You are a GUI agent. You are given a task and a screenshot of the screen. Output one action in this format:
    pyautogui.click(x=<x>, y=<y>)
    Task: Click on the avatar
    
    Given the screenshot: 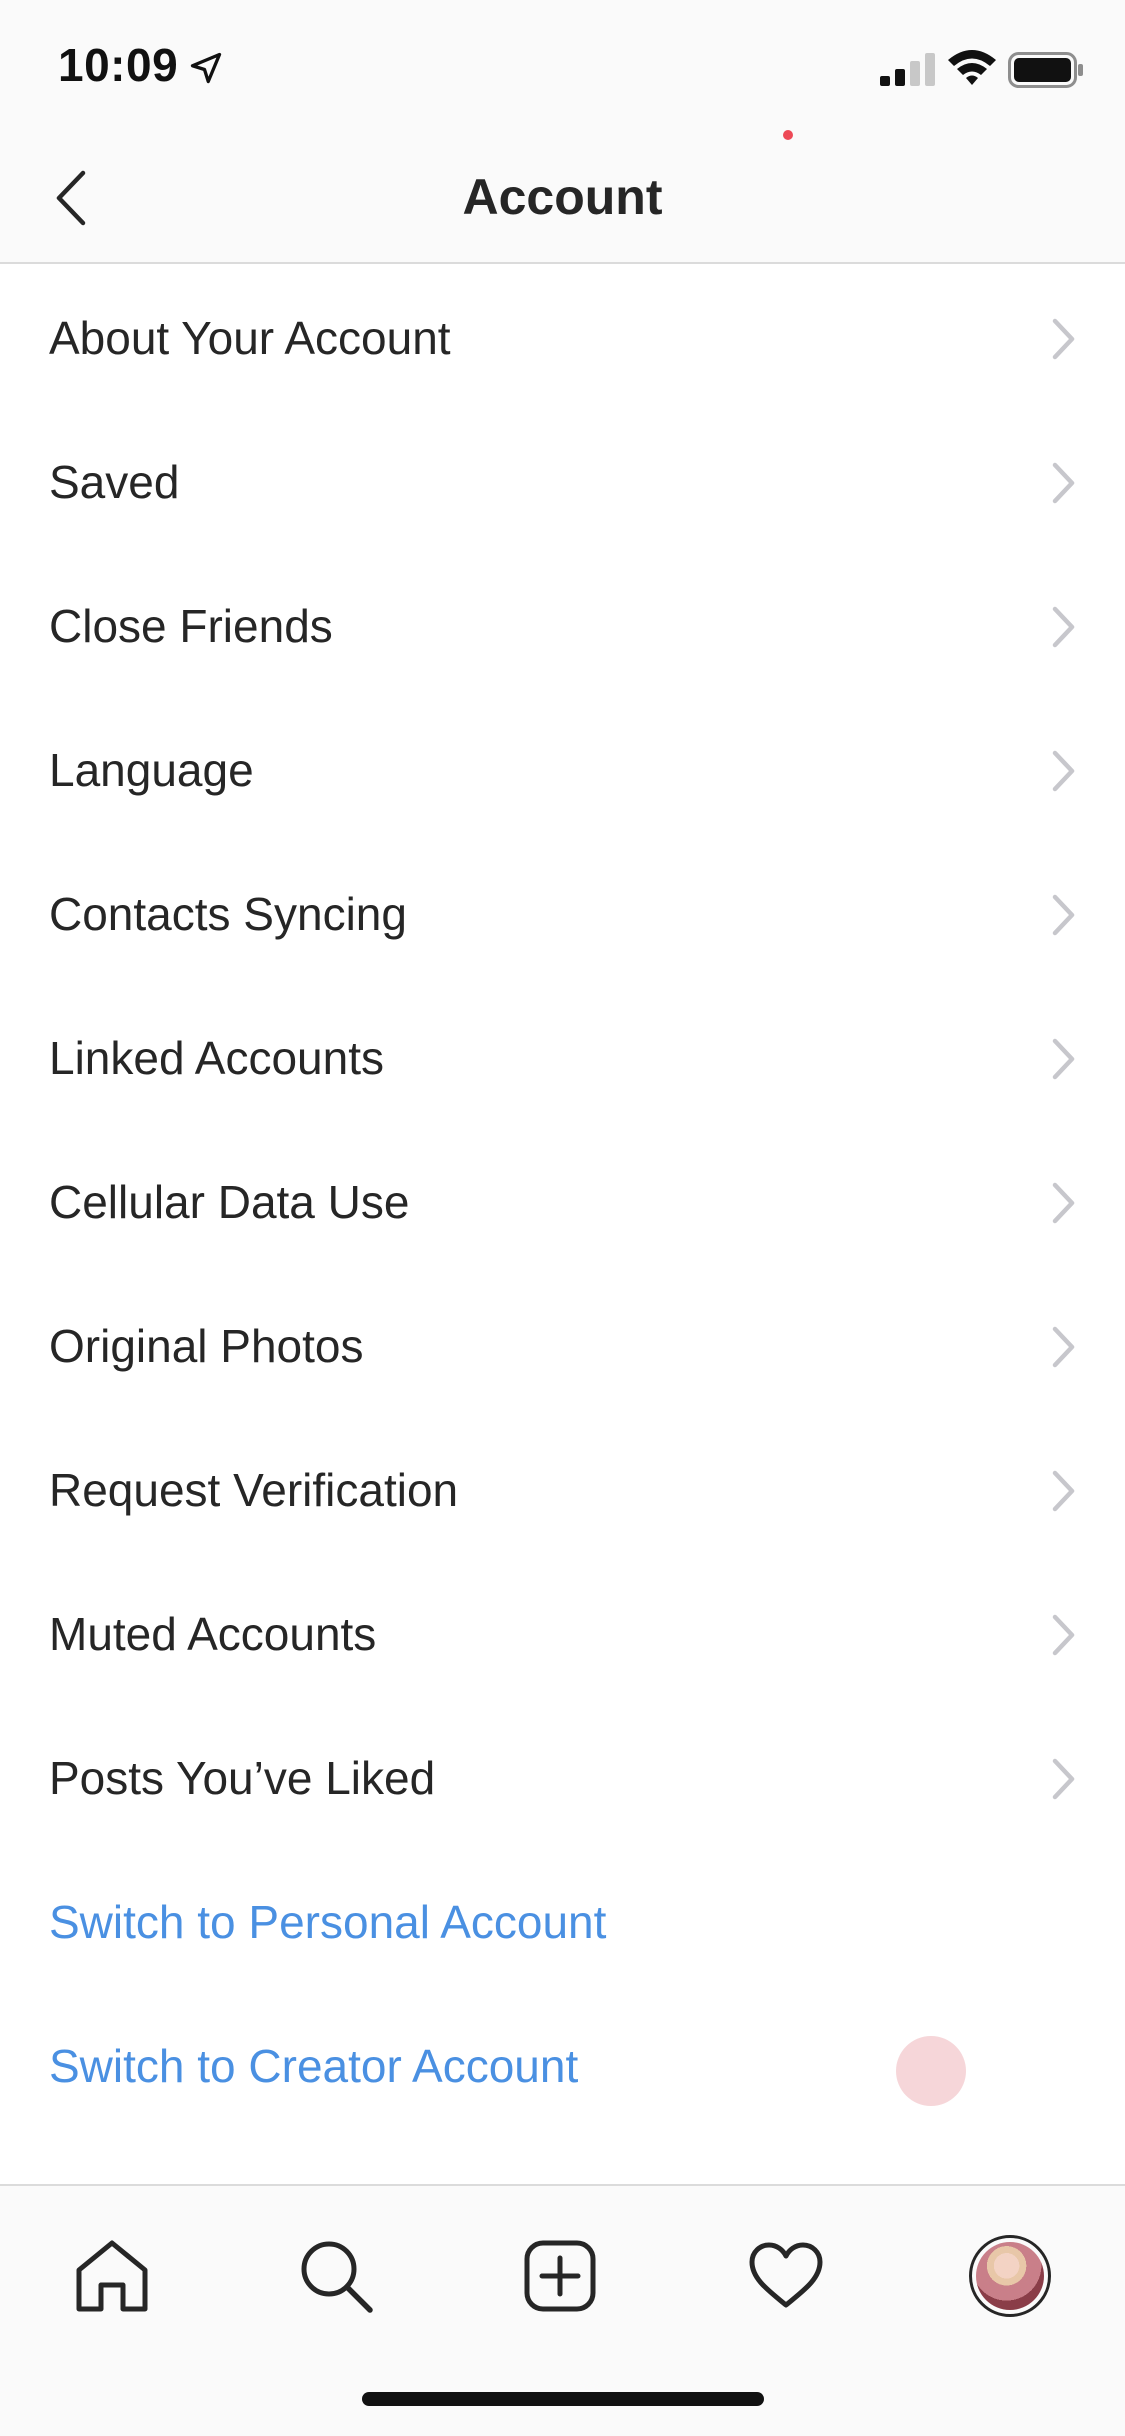 What is the action you would take?
    pyautogui.click(x=1010, y=2276)
    